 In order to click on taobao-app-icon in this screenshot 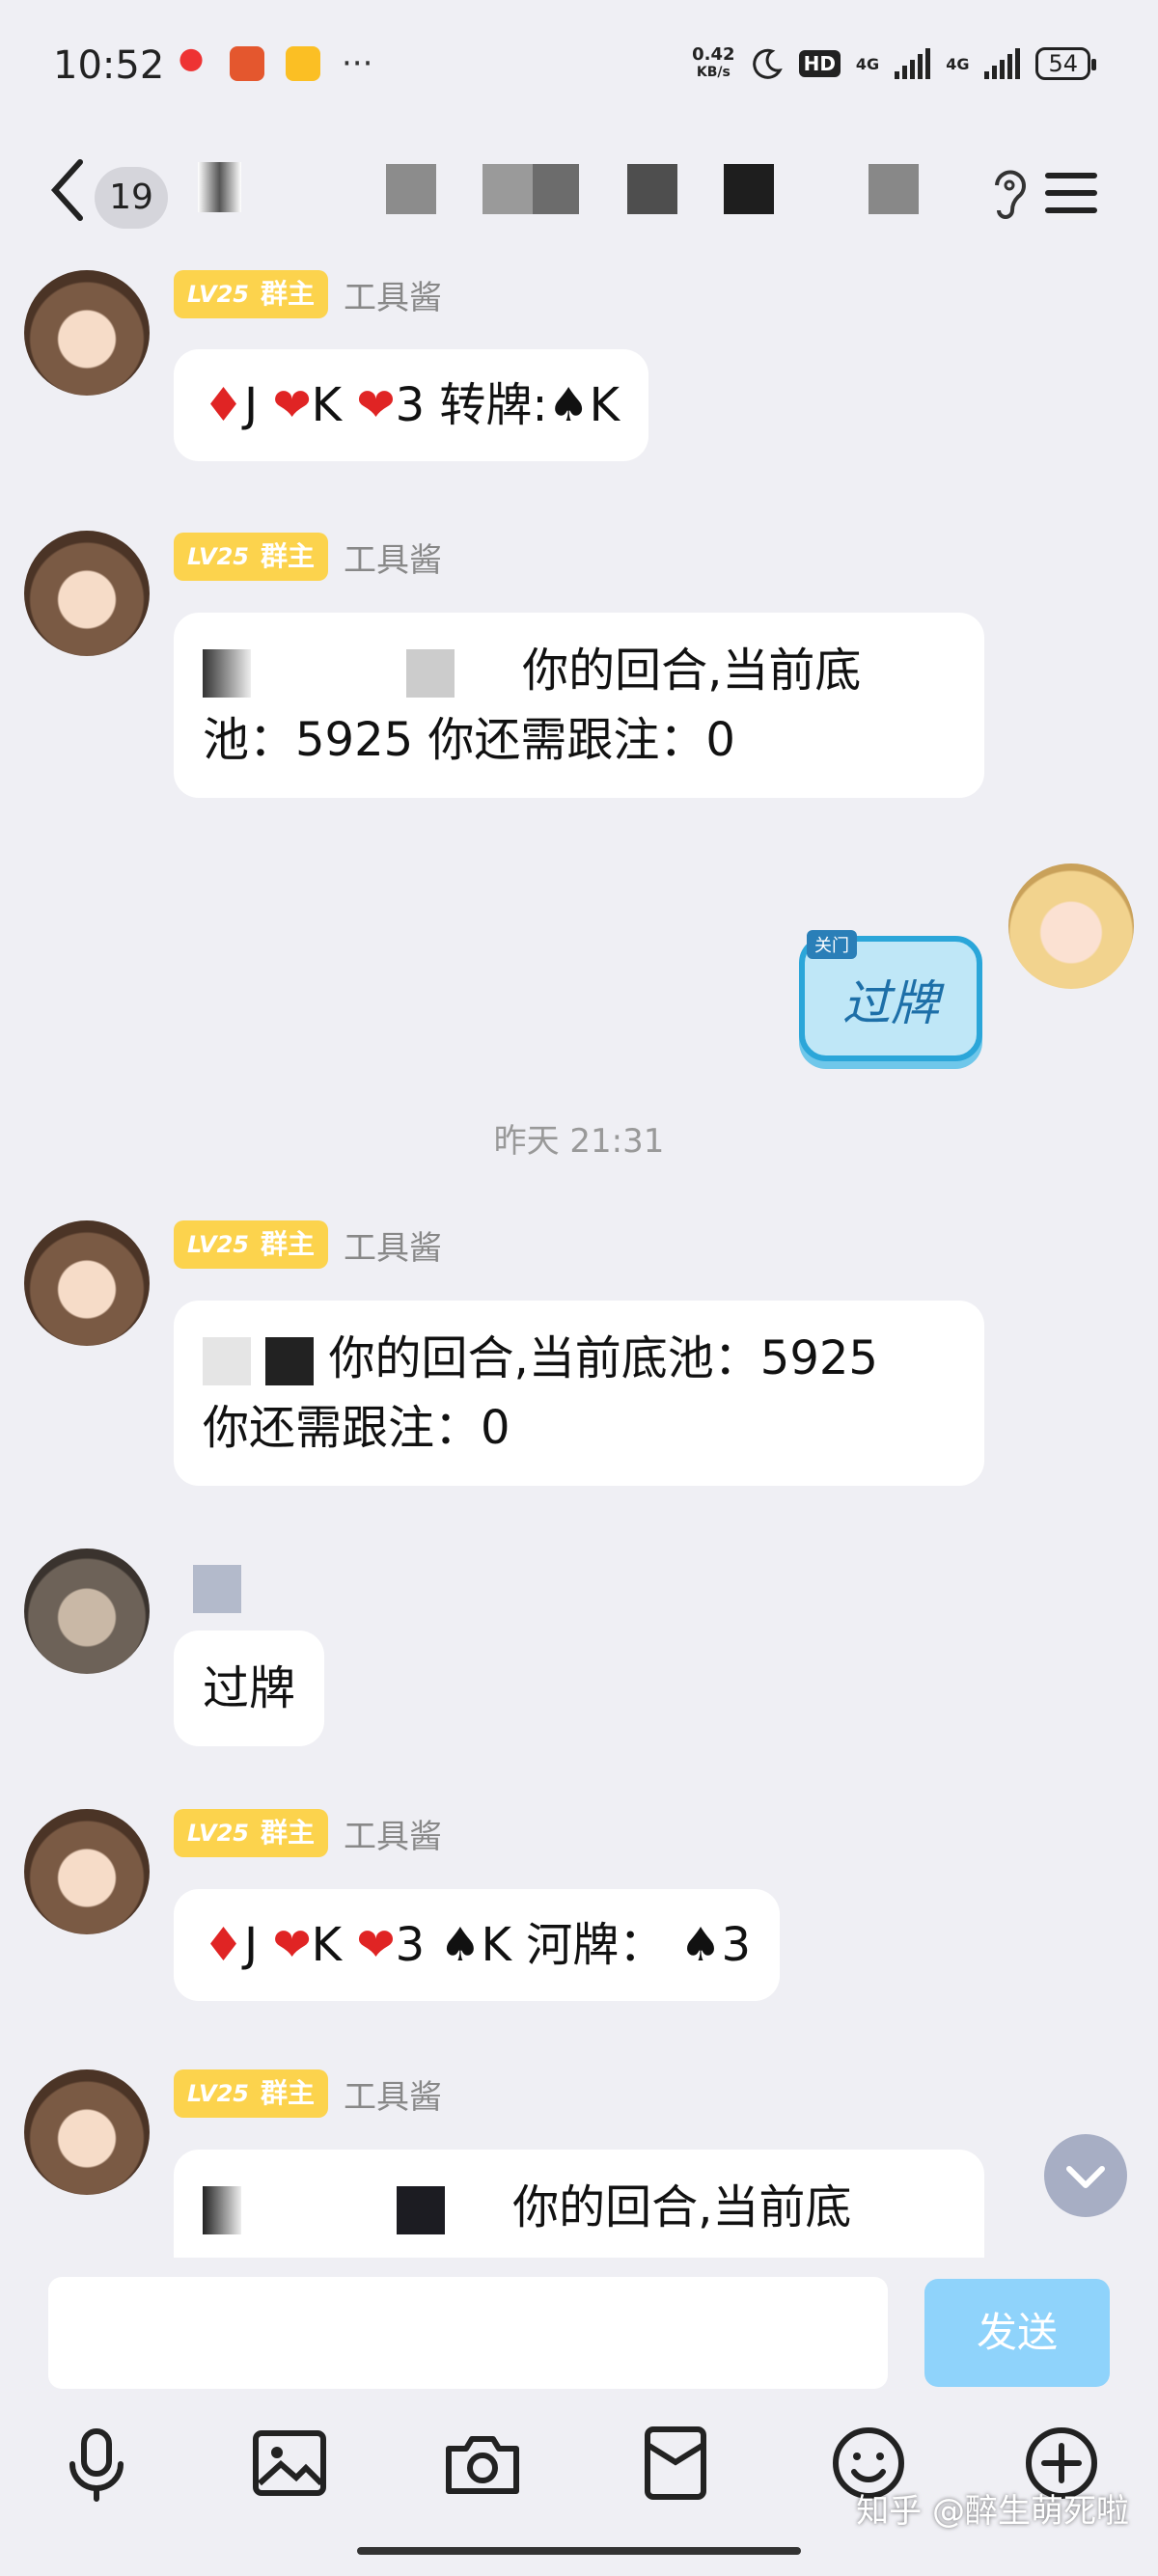, I will do `click(247, 64)`.